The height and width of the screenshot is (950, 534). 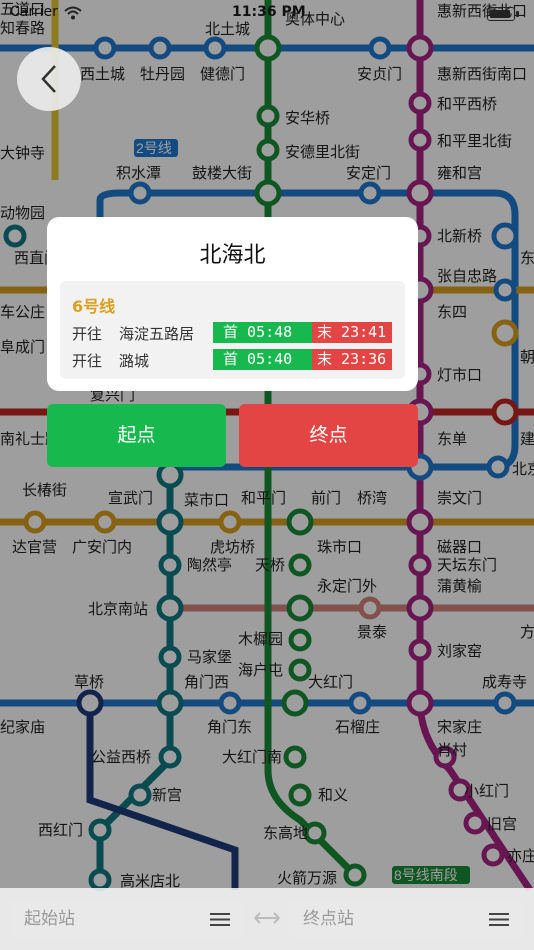 What do you see at coordinates (352, 359) in the screenshot?
I see `last-train-badge: 末 23:36` at bounding box center [352, 359].